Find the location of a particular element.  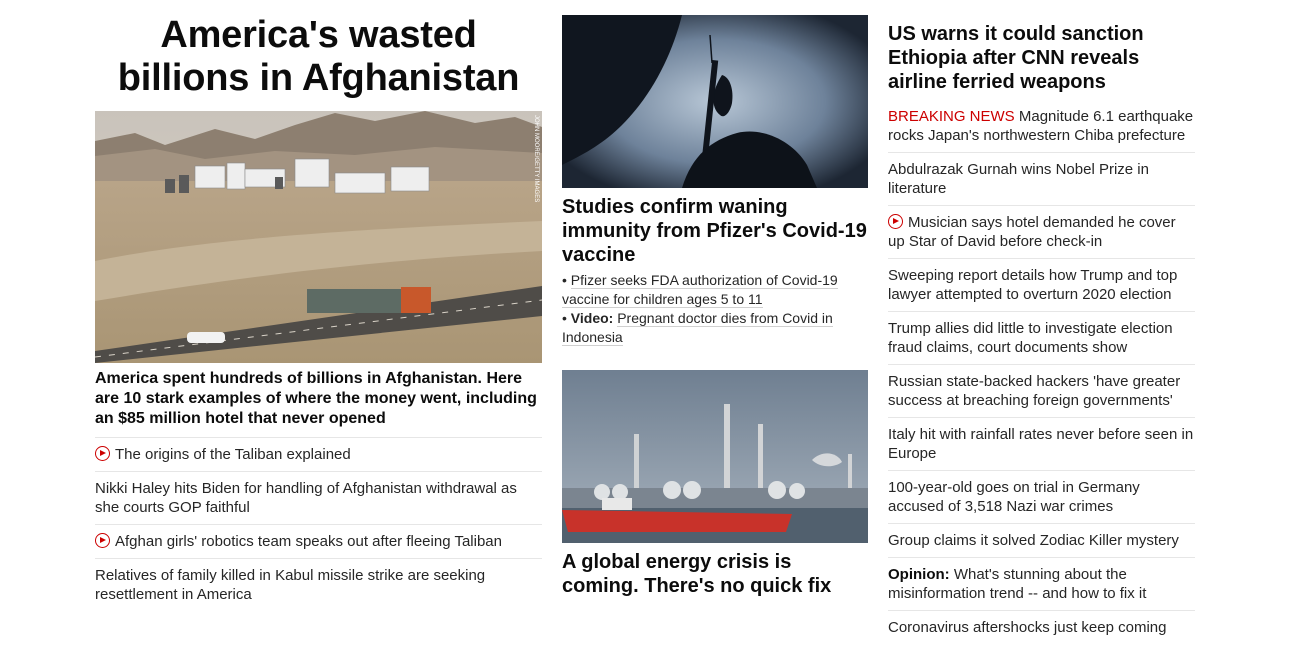

image-credit: JOHN MOORE/GETTY IMAGES is located at coordinates (536, 158).